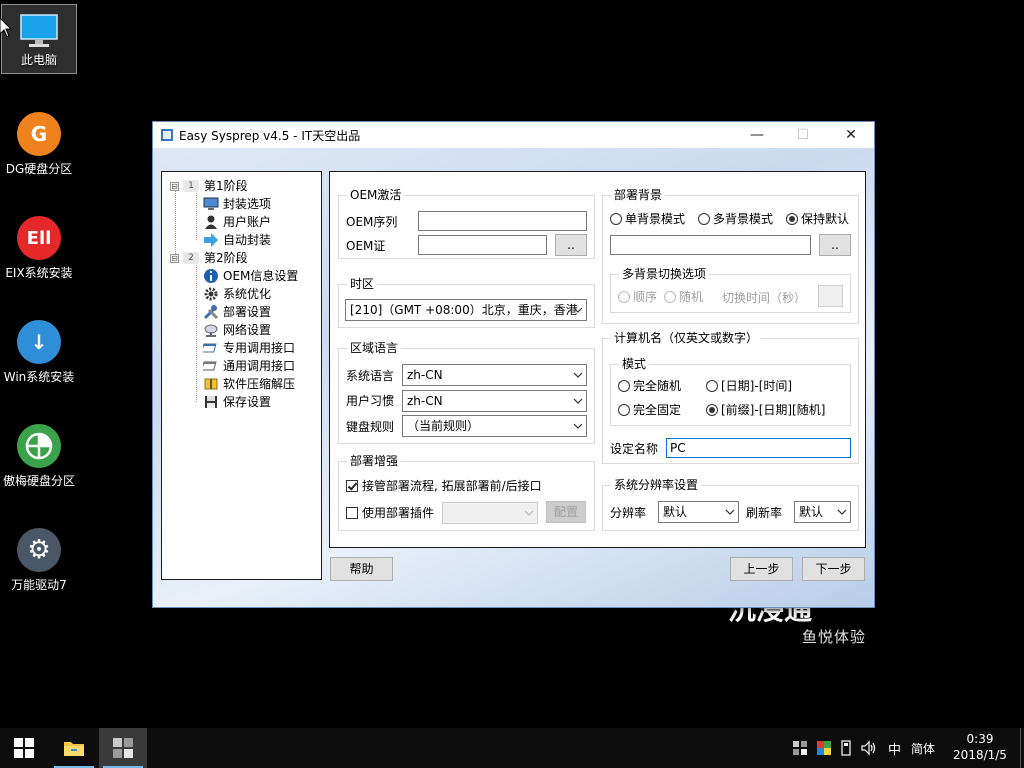  I want to click on ime-mode-indicator: 中, so click(894, 748).